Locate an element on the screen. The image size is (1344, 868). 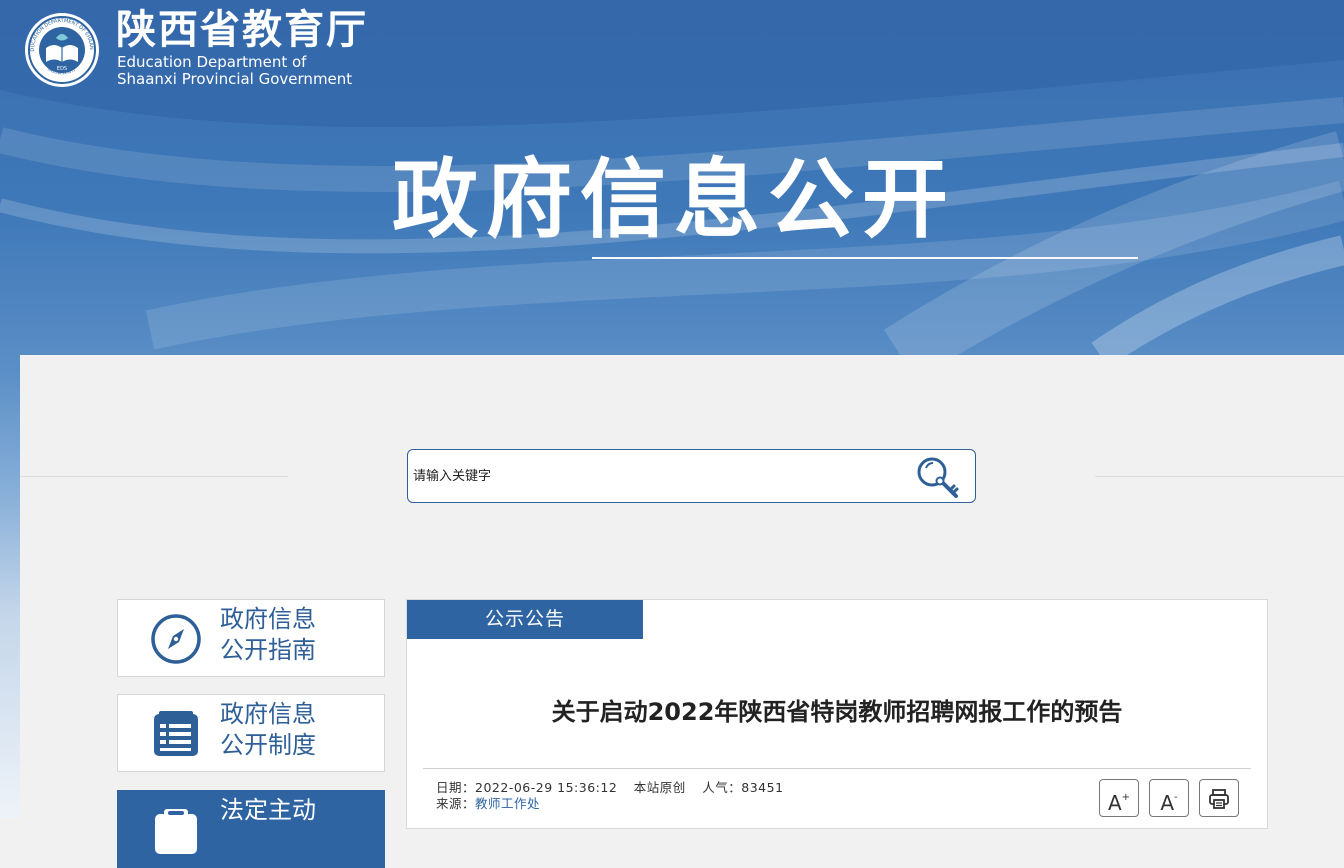
clipboard-icon is located at coordinates (176, 831).